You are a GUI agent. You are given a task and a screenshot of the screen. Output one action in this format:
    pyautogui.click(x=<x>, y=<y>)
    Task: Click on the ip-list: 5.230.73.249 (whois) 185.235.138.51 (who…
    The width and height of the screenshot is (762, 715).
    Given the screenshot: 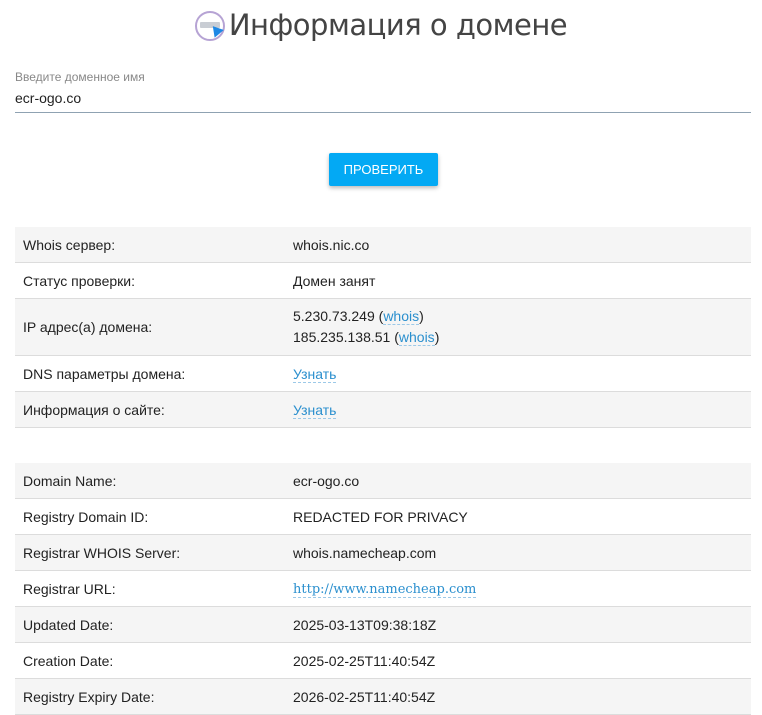 What is the action you would take?
    pyautogui.click(x=518, y=327)
    